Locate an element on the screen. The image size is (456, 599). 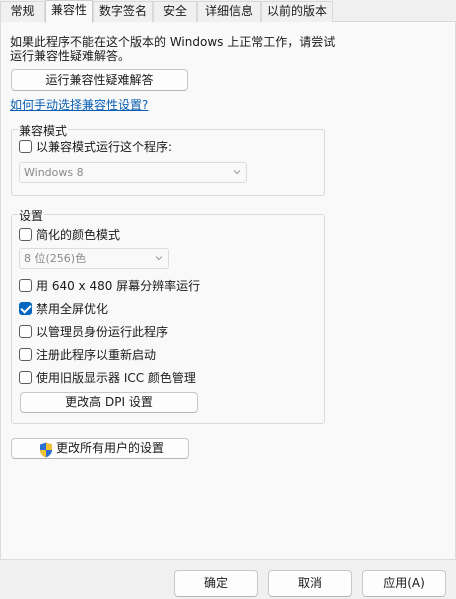
reduced-color-checkbox is located at coordinates (25, 234).